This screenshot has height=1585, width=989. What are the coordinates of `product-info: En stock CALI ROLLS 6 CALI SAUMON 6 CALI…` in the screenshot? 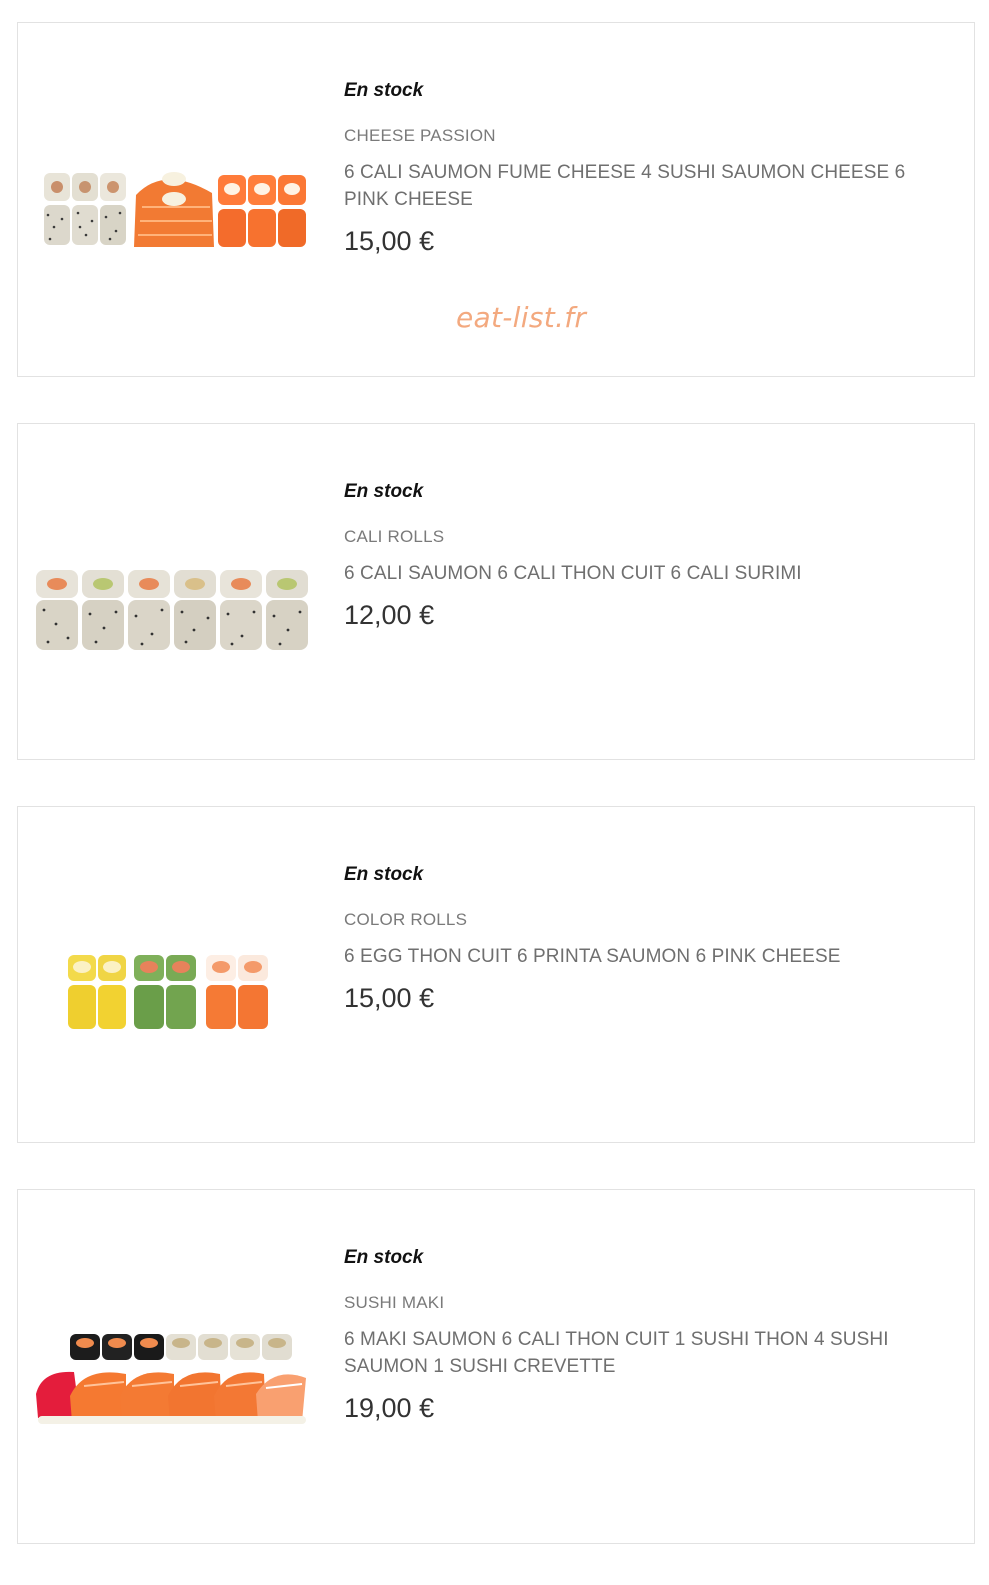 It's located at (634, 555).